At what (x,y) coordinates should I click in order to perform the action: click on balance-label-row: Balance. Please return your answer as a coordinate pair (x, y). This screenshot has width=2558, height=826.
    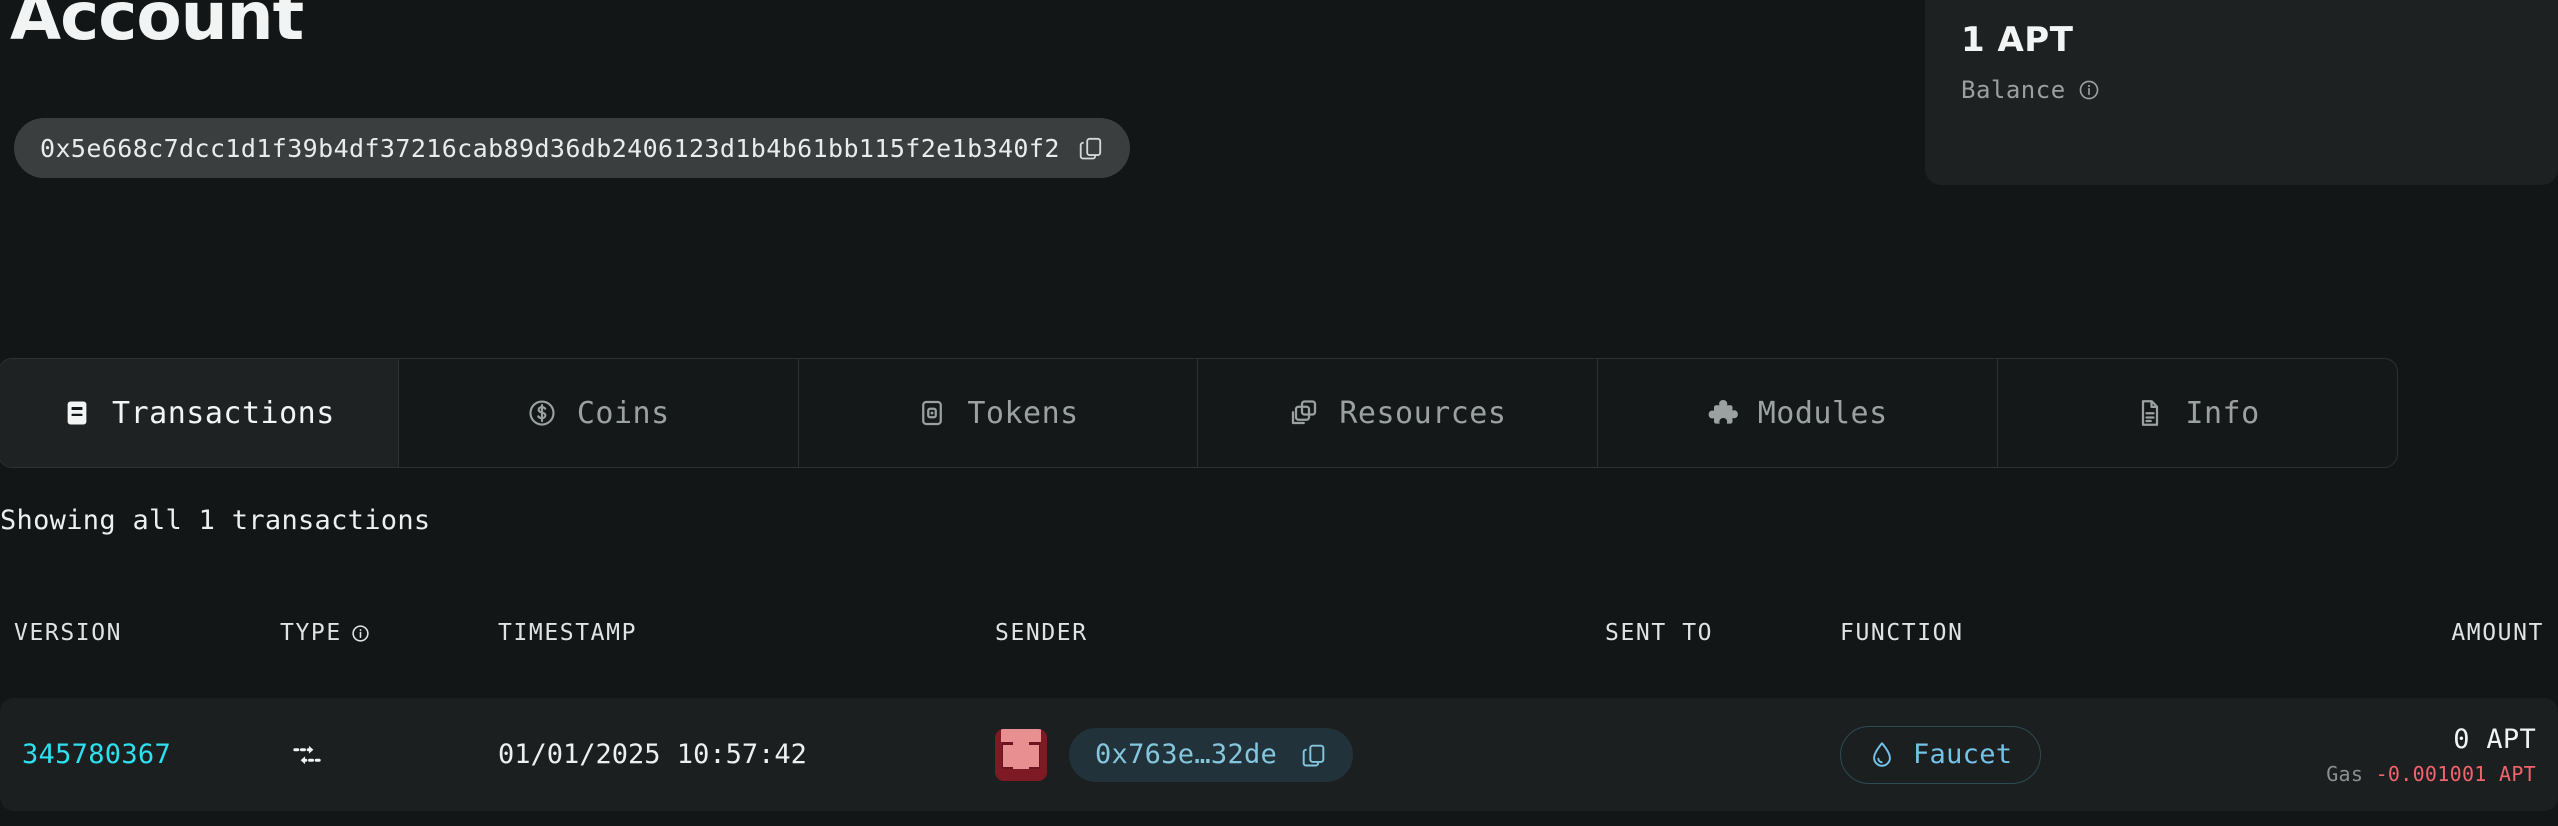
    Looking at the image, I should click on (2030, 90).